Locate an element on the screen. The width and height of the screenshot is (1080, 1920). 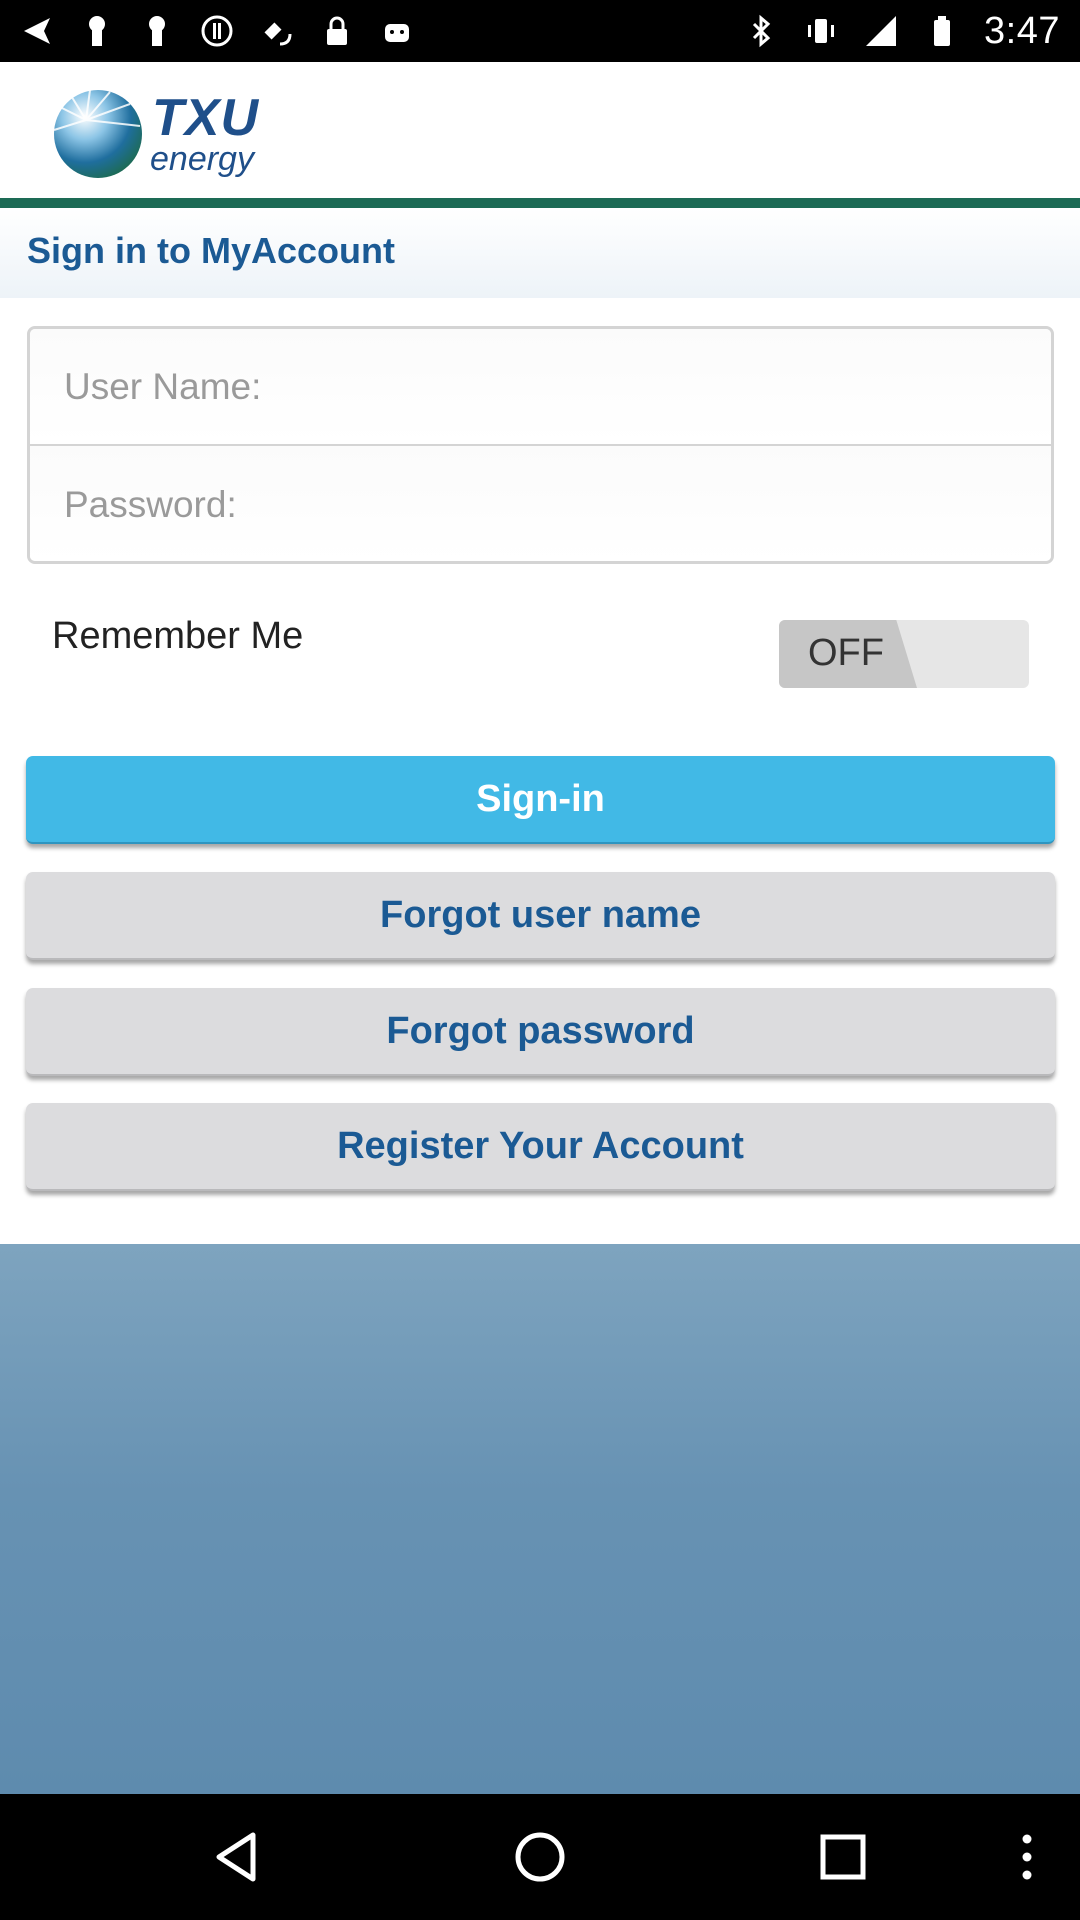
status-bar: 3:47 is located at coordinates (540, 31).